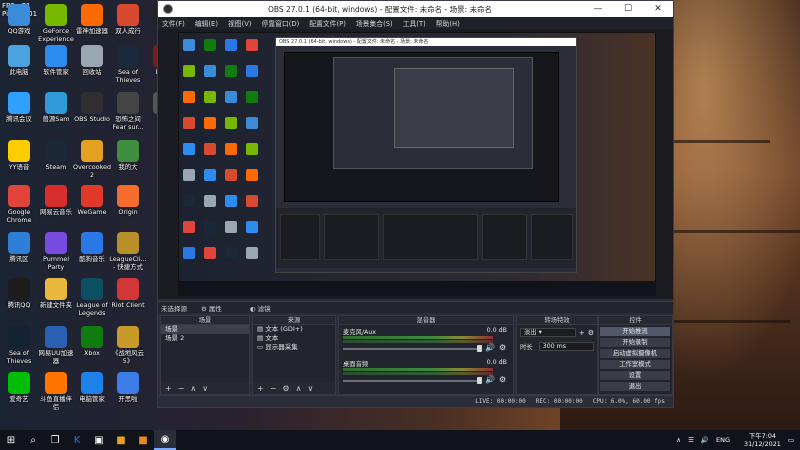 The width and height of the screenshot is (800, 450). I want to click on desktop-icon: LeagueCli... - 快捷方式, so click(128, 251).